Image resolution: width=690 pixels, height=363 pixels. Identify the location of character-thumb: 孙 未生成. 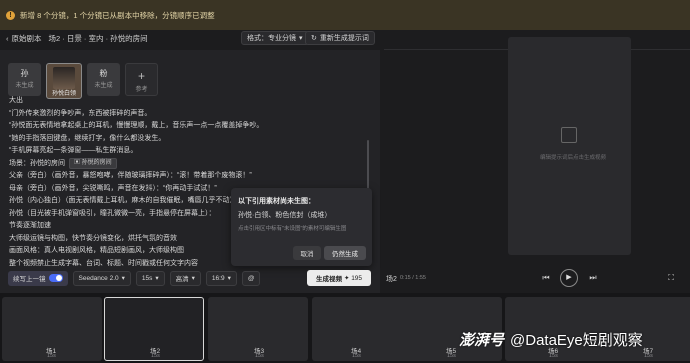
(24, 79).